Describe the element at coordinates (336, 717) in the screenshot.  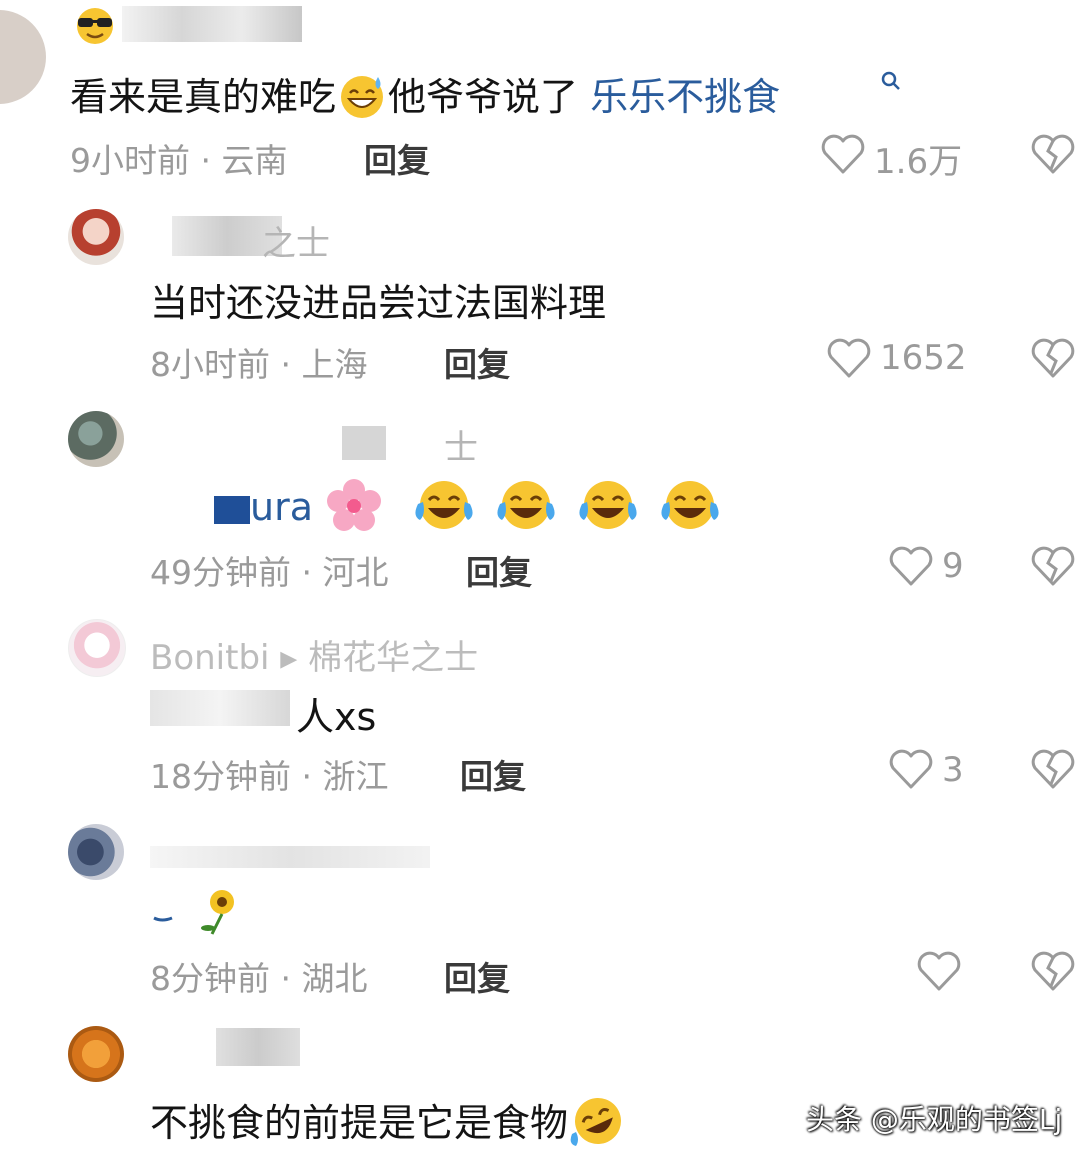
I see `comment-text: 人xs` at that location.